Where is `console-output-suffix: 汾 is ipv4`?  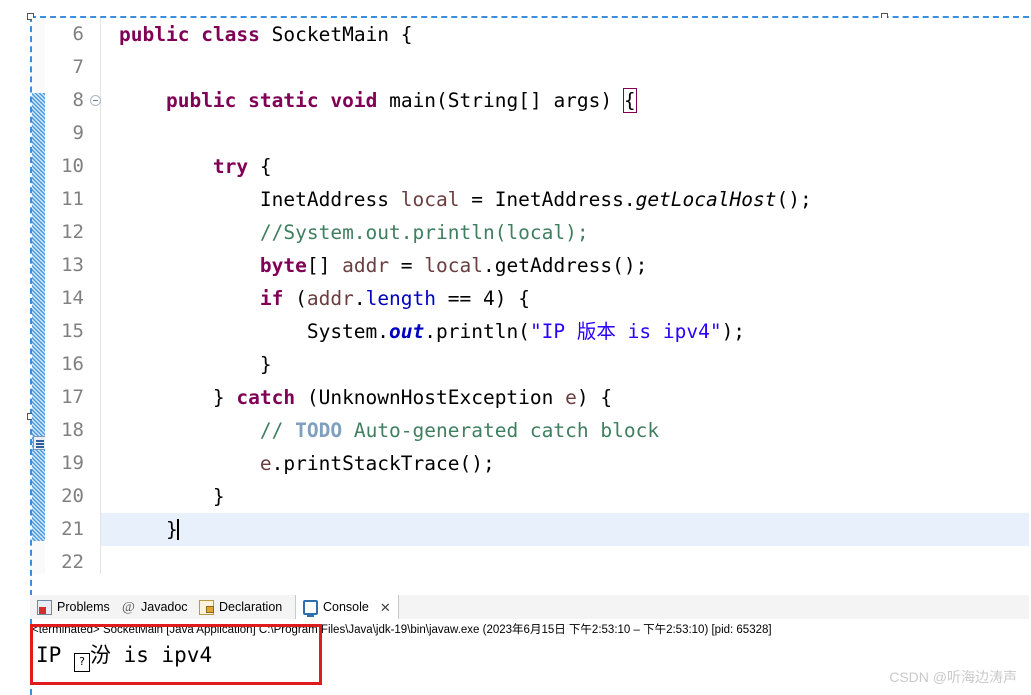
console-output-suffix: 汾 is ipv4 is located at coordinates (151, 655).